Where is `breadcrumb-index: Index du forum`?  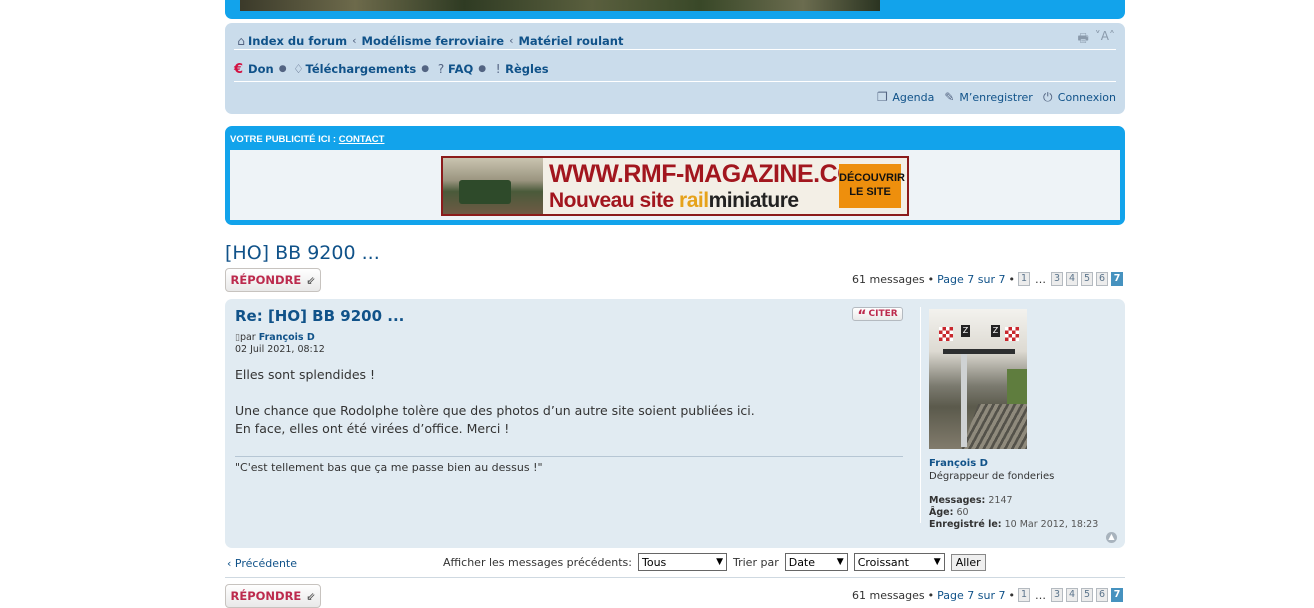
breadcrumb-index: Index du forum is located at coordinates (297, 41).